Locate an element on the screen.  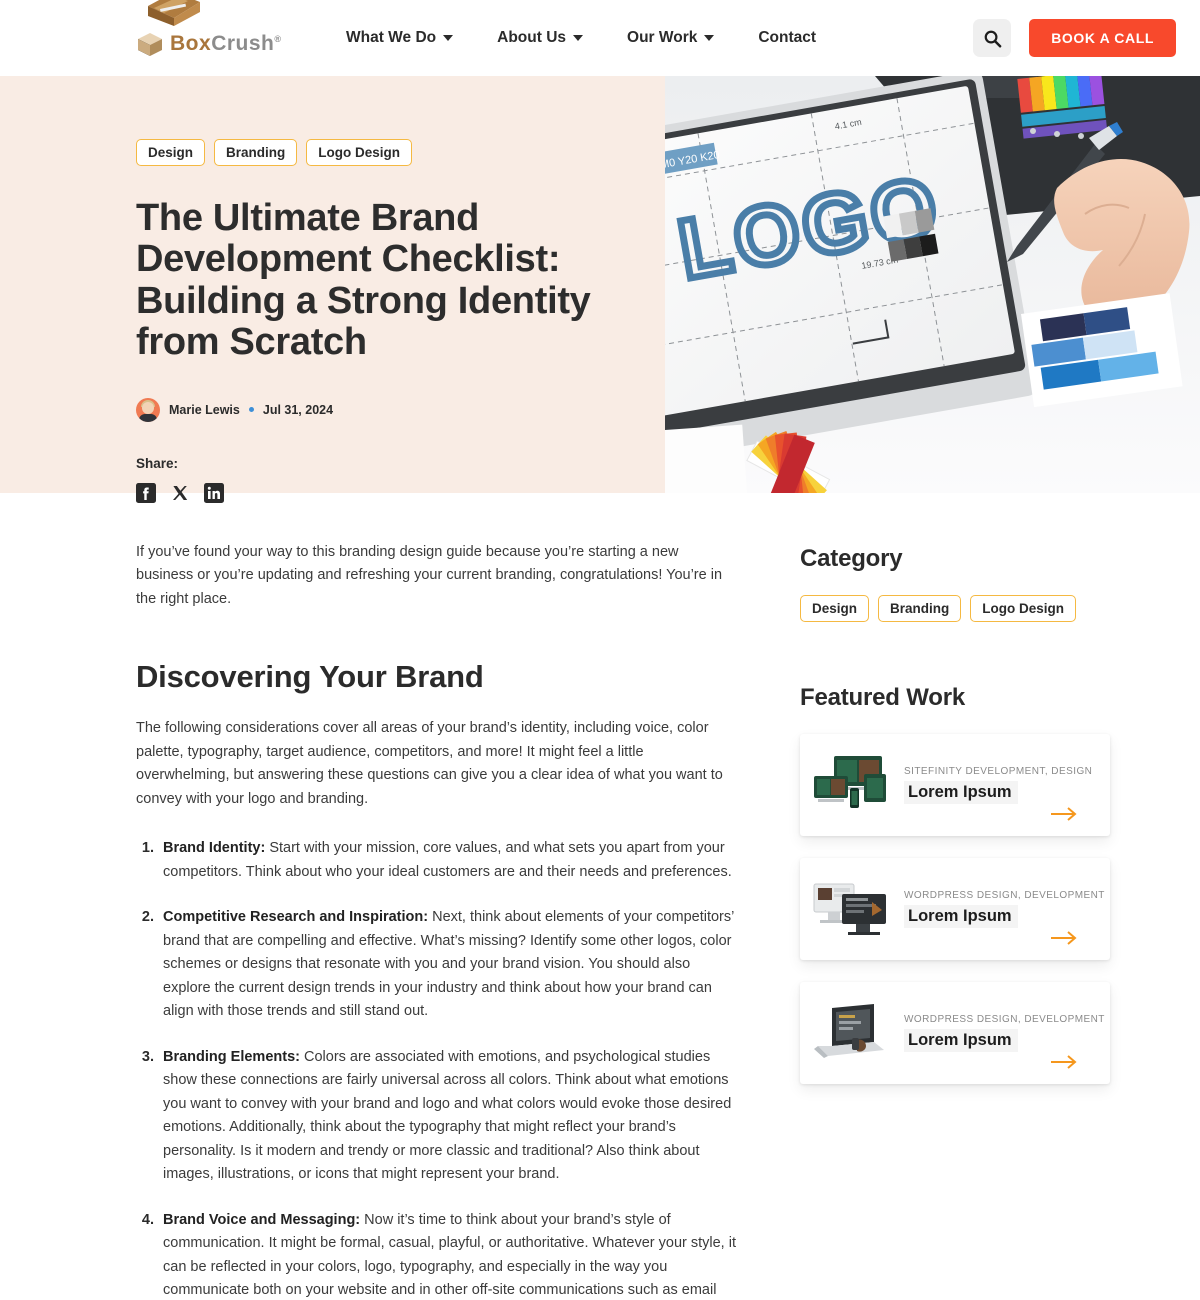
sidebar-tag-branding: Branding is located at coordinates (920, 608).